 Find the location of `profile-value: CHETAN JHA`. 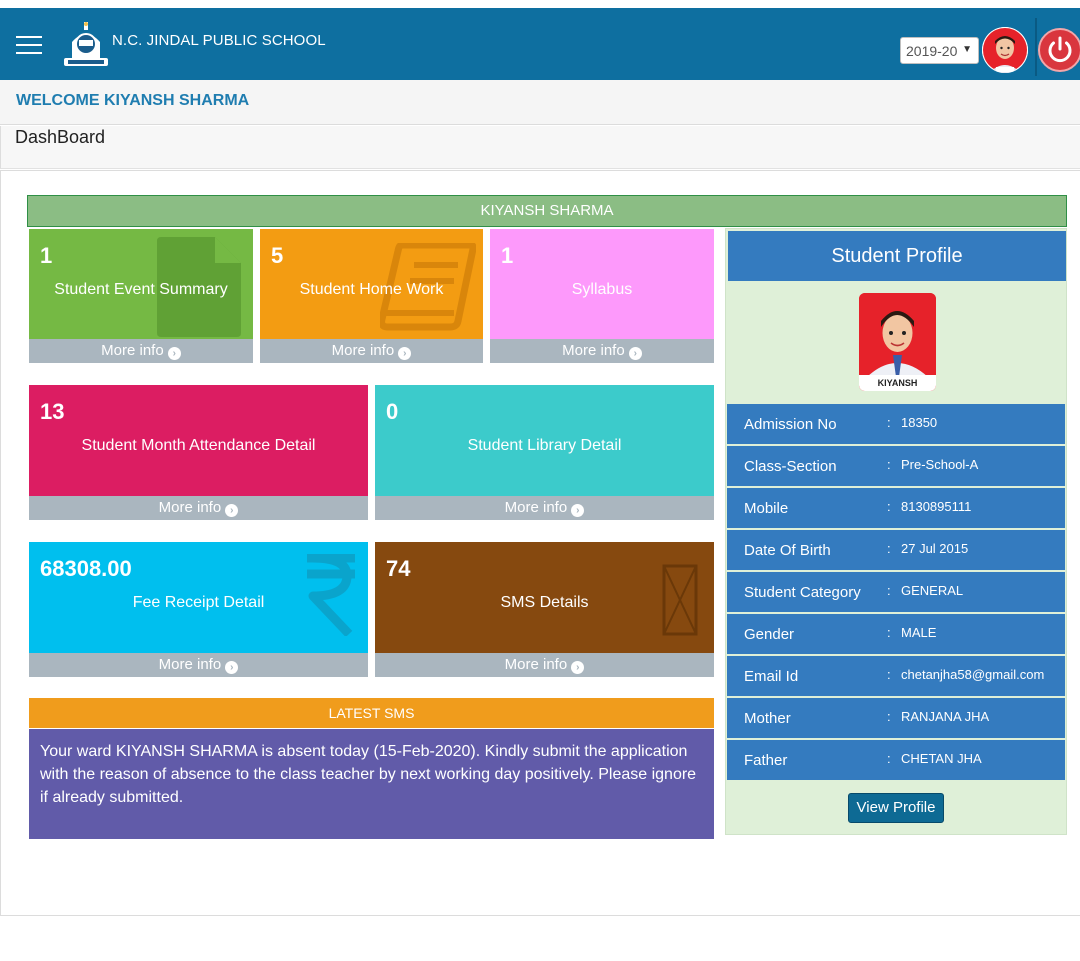

profile-value: CHETAN JHA is located at coordinates (941, 758).